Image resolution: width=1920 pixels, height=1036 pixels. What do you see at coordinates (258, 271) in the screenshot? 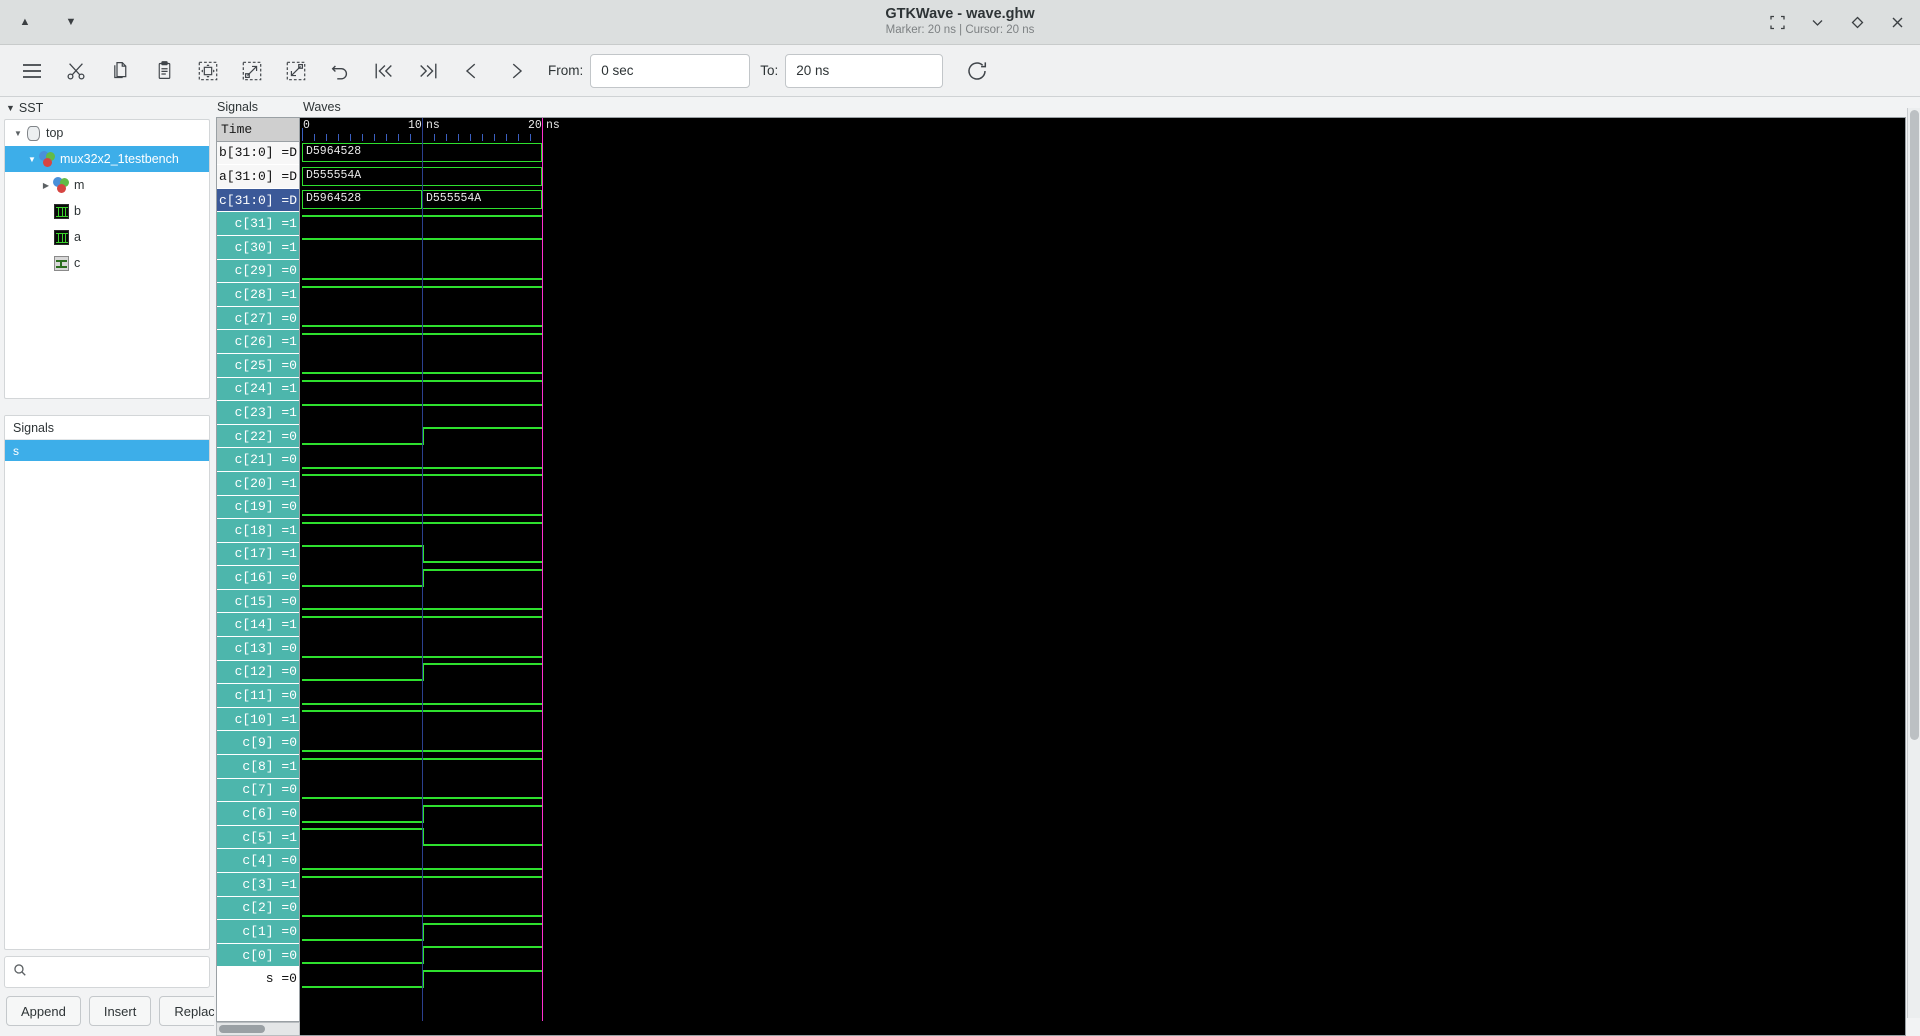
I see `signal-name-c-bit-29: c[29] =0` at bounding box center [258, 271].